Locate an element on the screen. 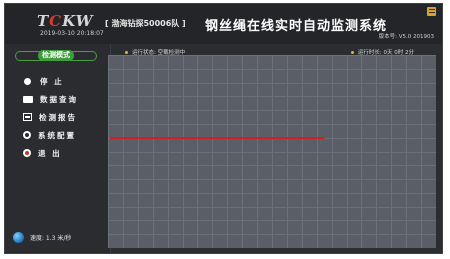 Image resolution: width=450 pixels, height=259 pixels. app-logo: TCKW is located at coordinates (65, 21).